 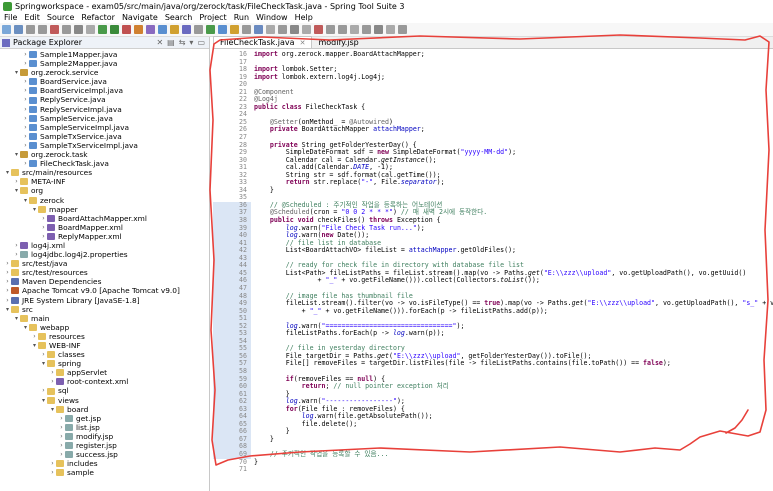 I want to click on close-view-icon: ✕, so click(x=159, y=42).